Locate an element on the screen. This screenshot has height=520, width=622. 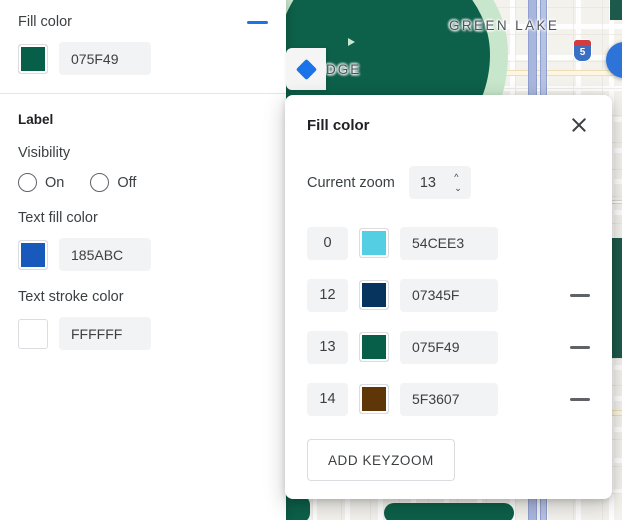
keyzoom-hex-input: 07345F is located at coordinates (449, 295).